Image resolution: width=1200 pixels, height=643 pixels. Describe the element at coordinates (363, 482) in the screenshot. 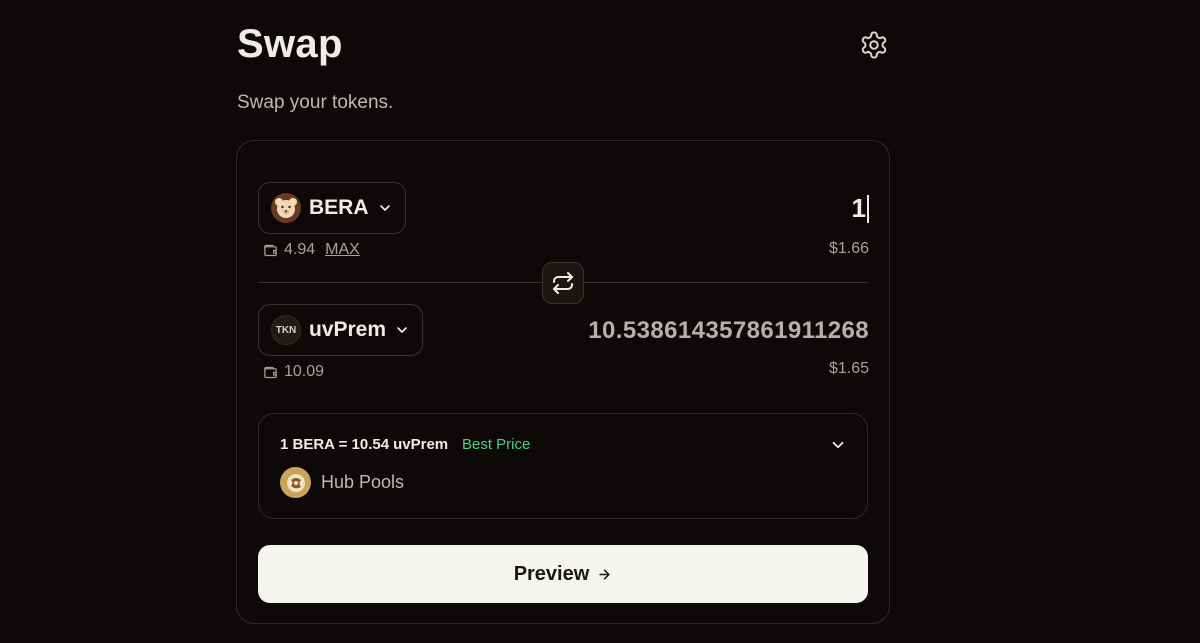

I see `pool-name: Hub Pools` at that location.